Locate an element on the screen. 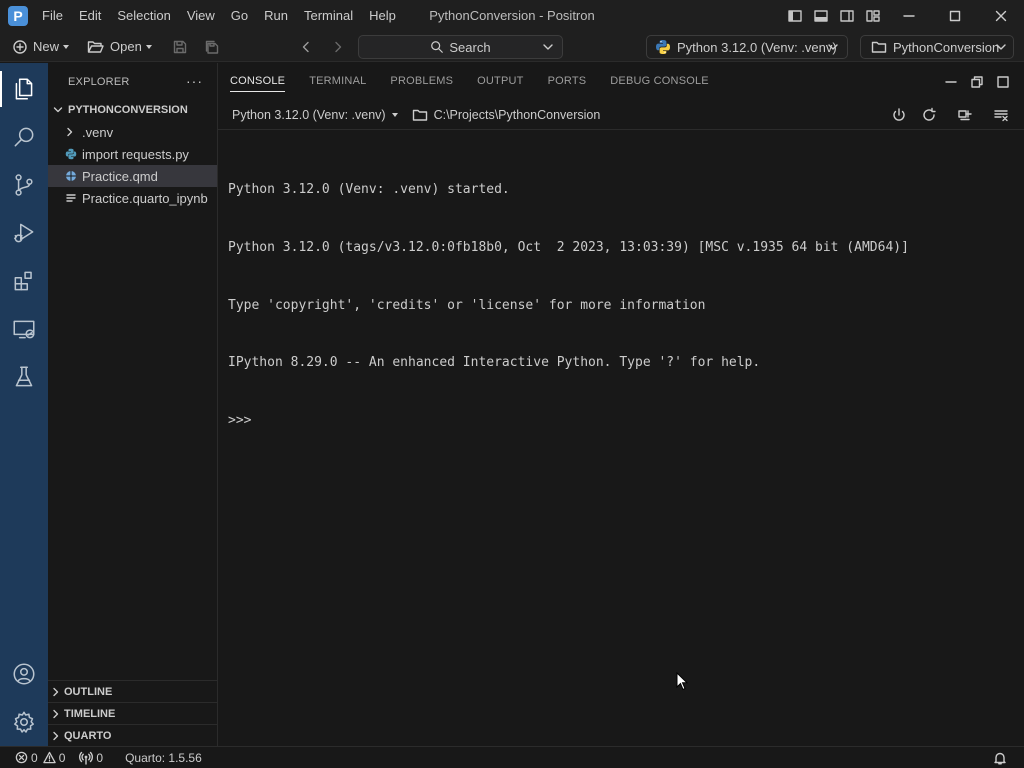  menu-run: Run is located at coordinates (276, 16).